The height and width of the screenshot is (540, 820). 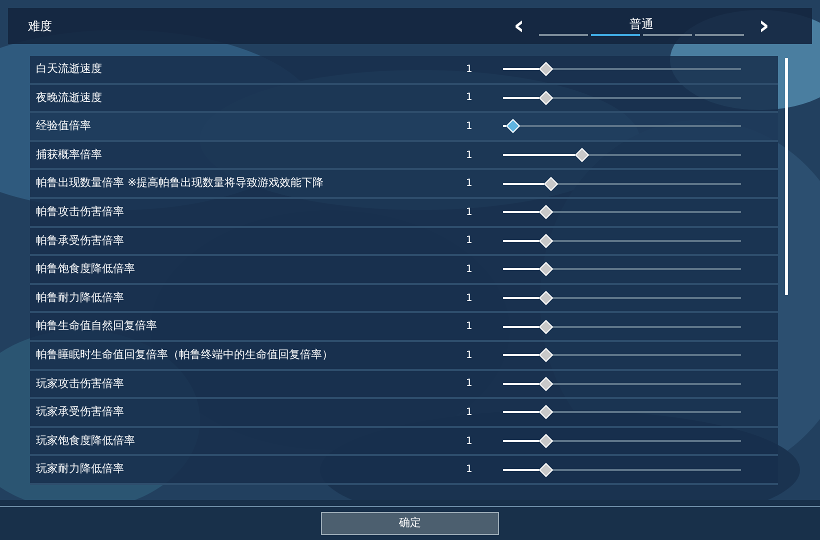 I want to click on setting-row: 帕鲁饱食度降低倍率 1, so click(x=404, y=270).